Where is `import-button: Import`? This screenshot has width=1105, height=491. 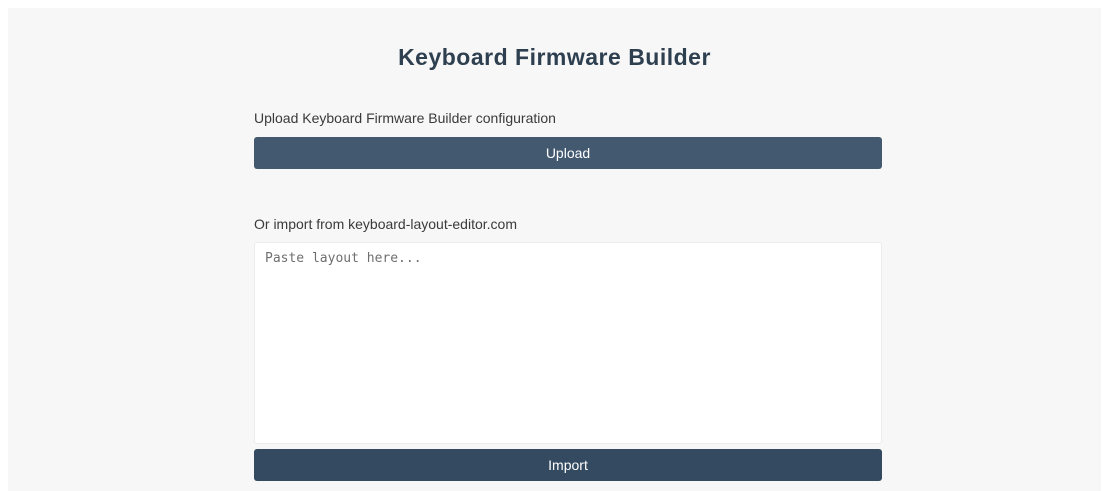 import-button: Import is located at coordinates (568, 465).